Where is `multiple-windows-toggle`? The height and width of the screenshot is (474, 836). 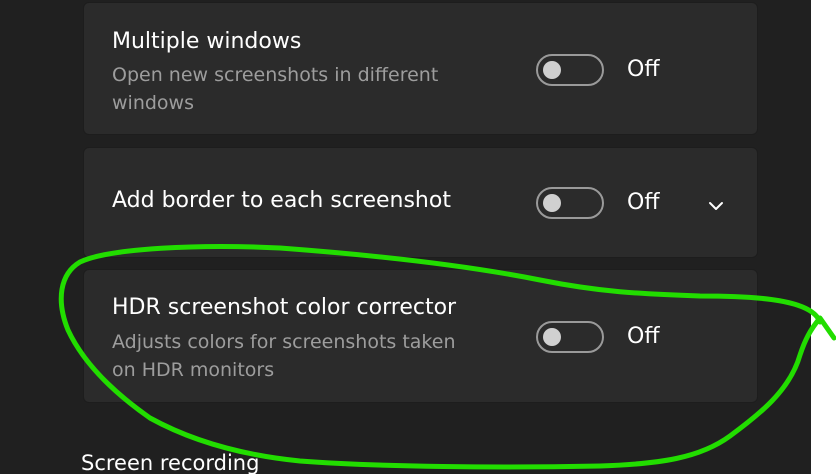 multiple-windows-toggle is located at coordinates (570, 70).